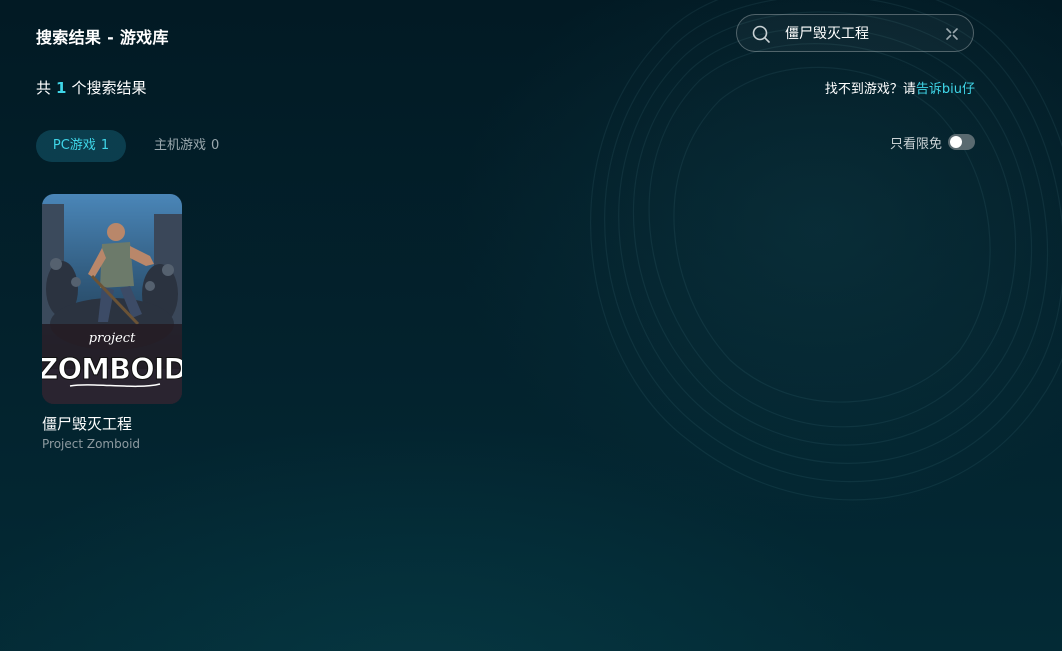 This screenshot has width=1062, height=651. Describe the element at coordinates (180, 145) in the screenshot. I see `tab-label: 主机游戏` at that location.